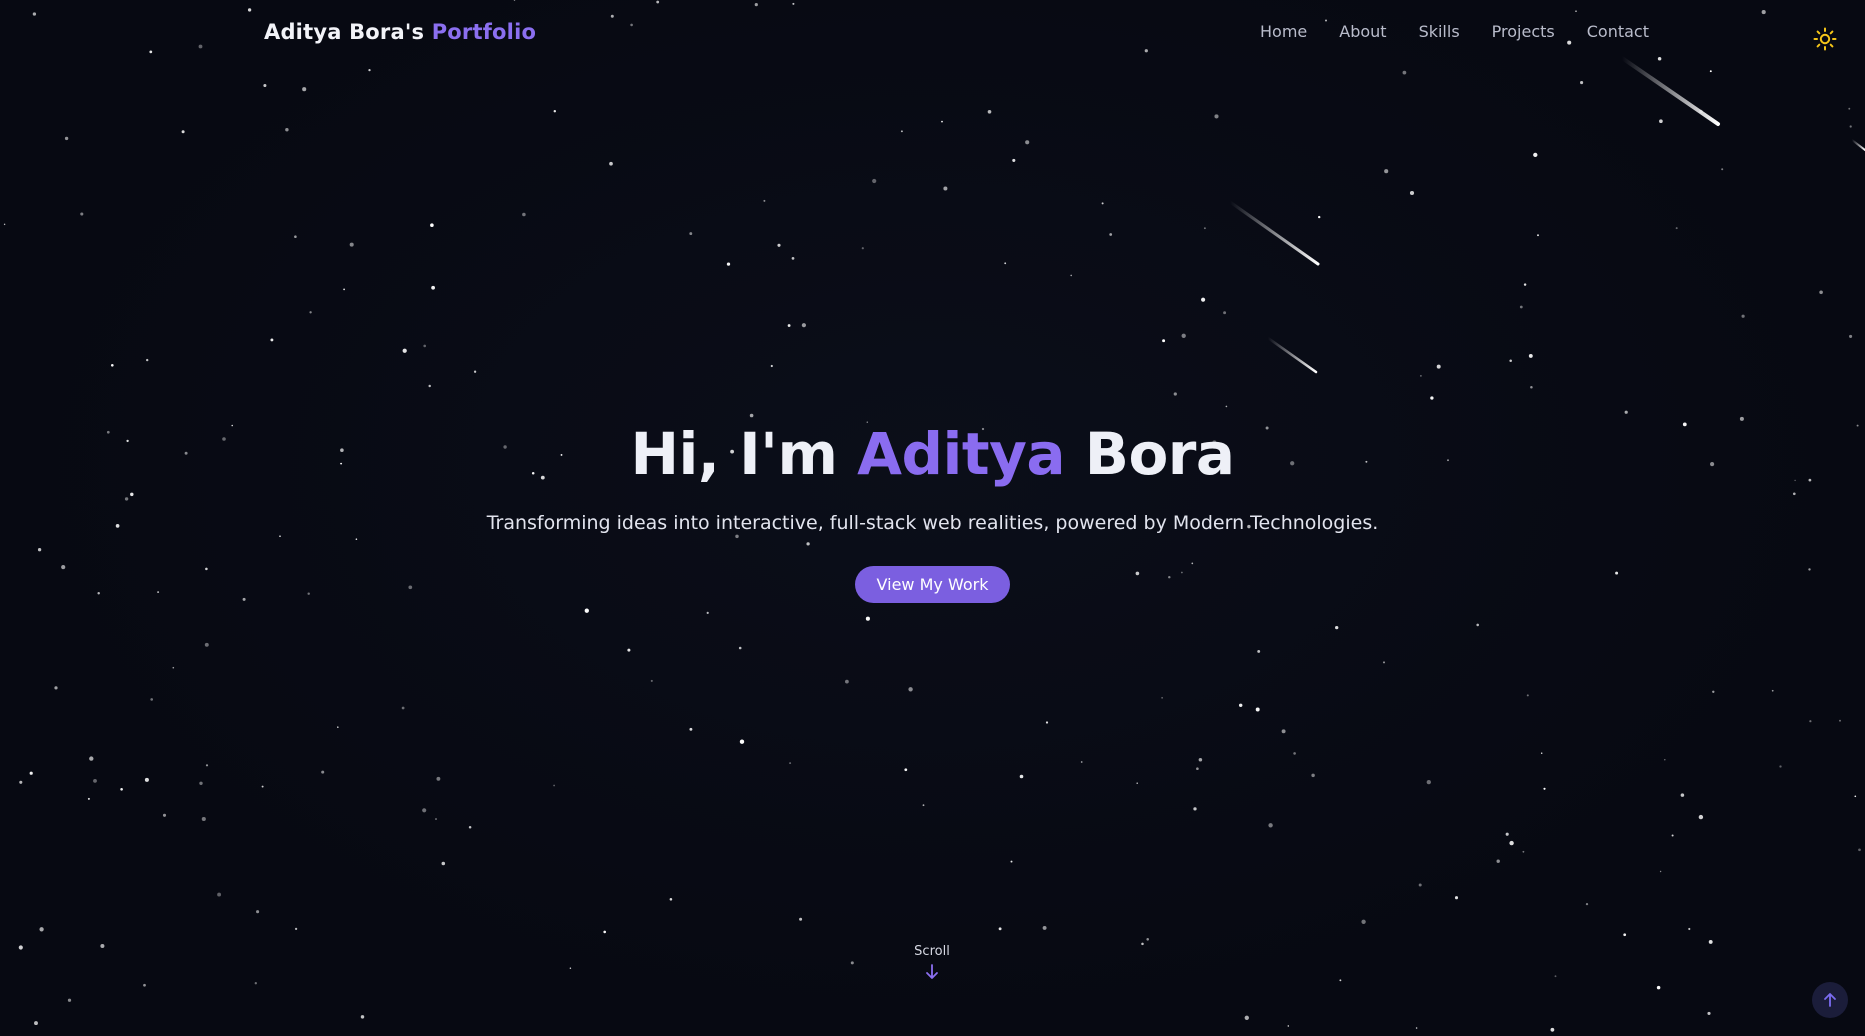 The height and width of the screenshot is (1036, 1865). I want to click on main-nav: Home About Skills Projects Contact, so click(1454, 31).